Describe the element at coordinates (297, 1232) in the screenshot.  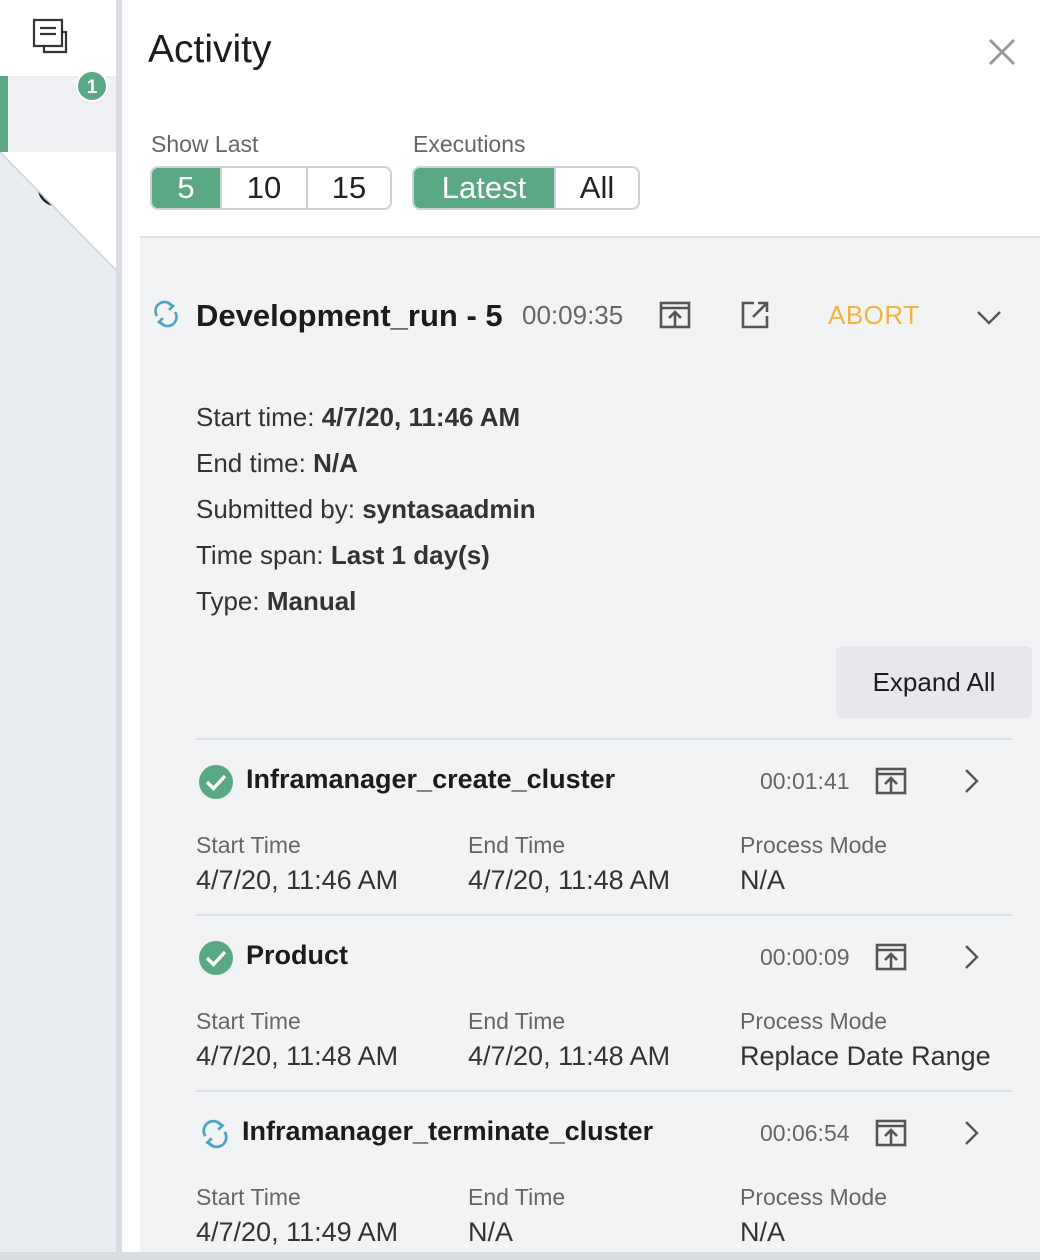
I see `start-time-value: 4/7/20, 11:49 AM` at that location.